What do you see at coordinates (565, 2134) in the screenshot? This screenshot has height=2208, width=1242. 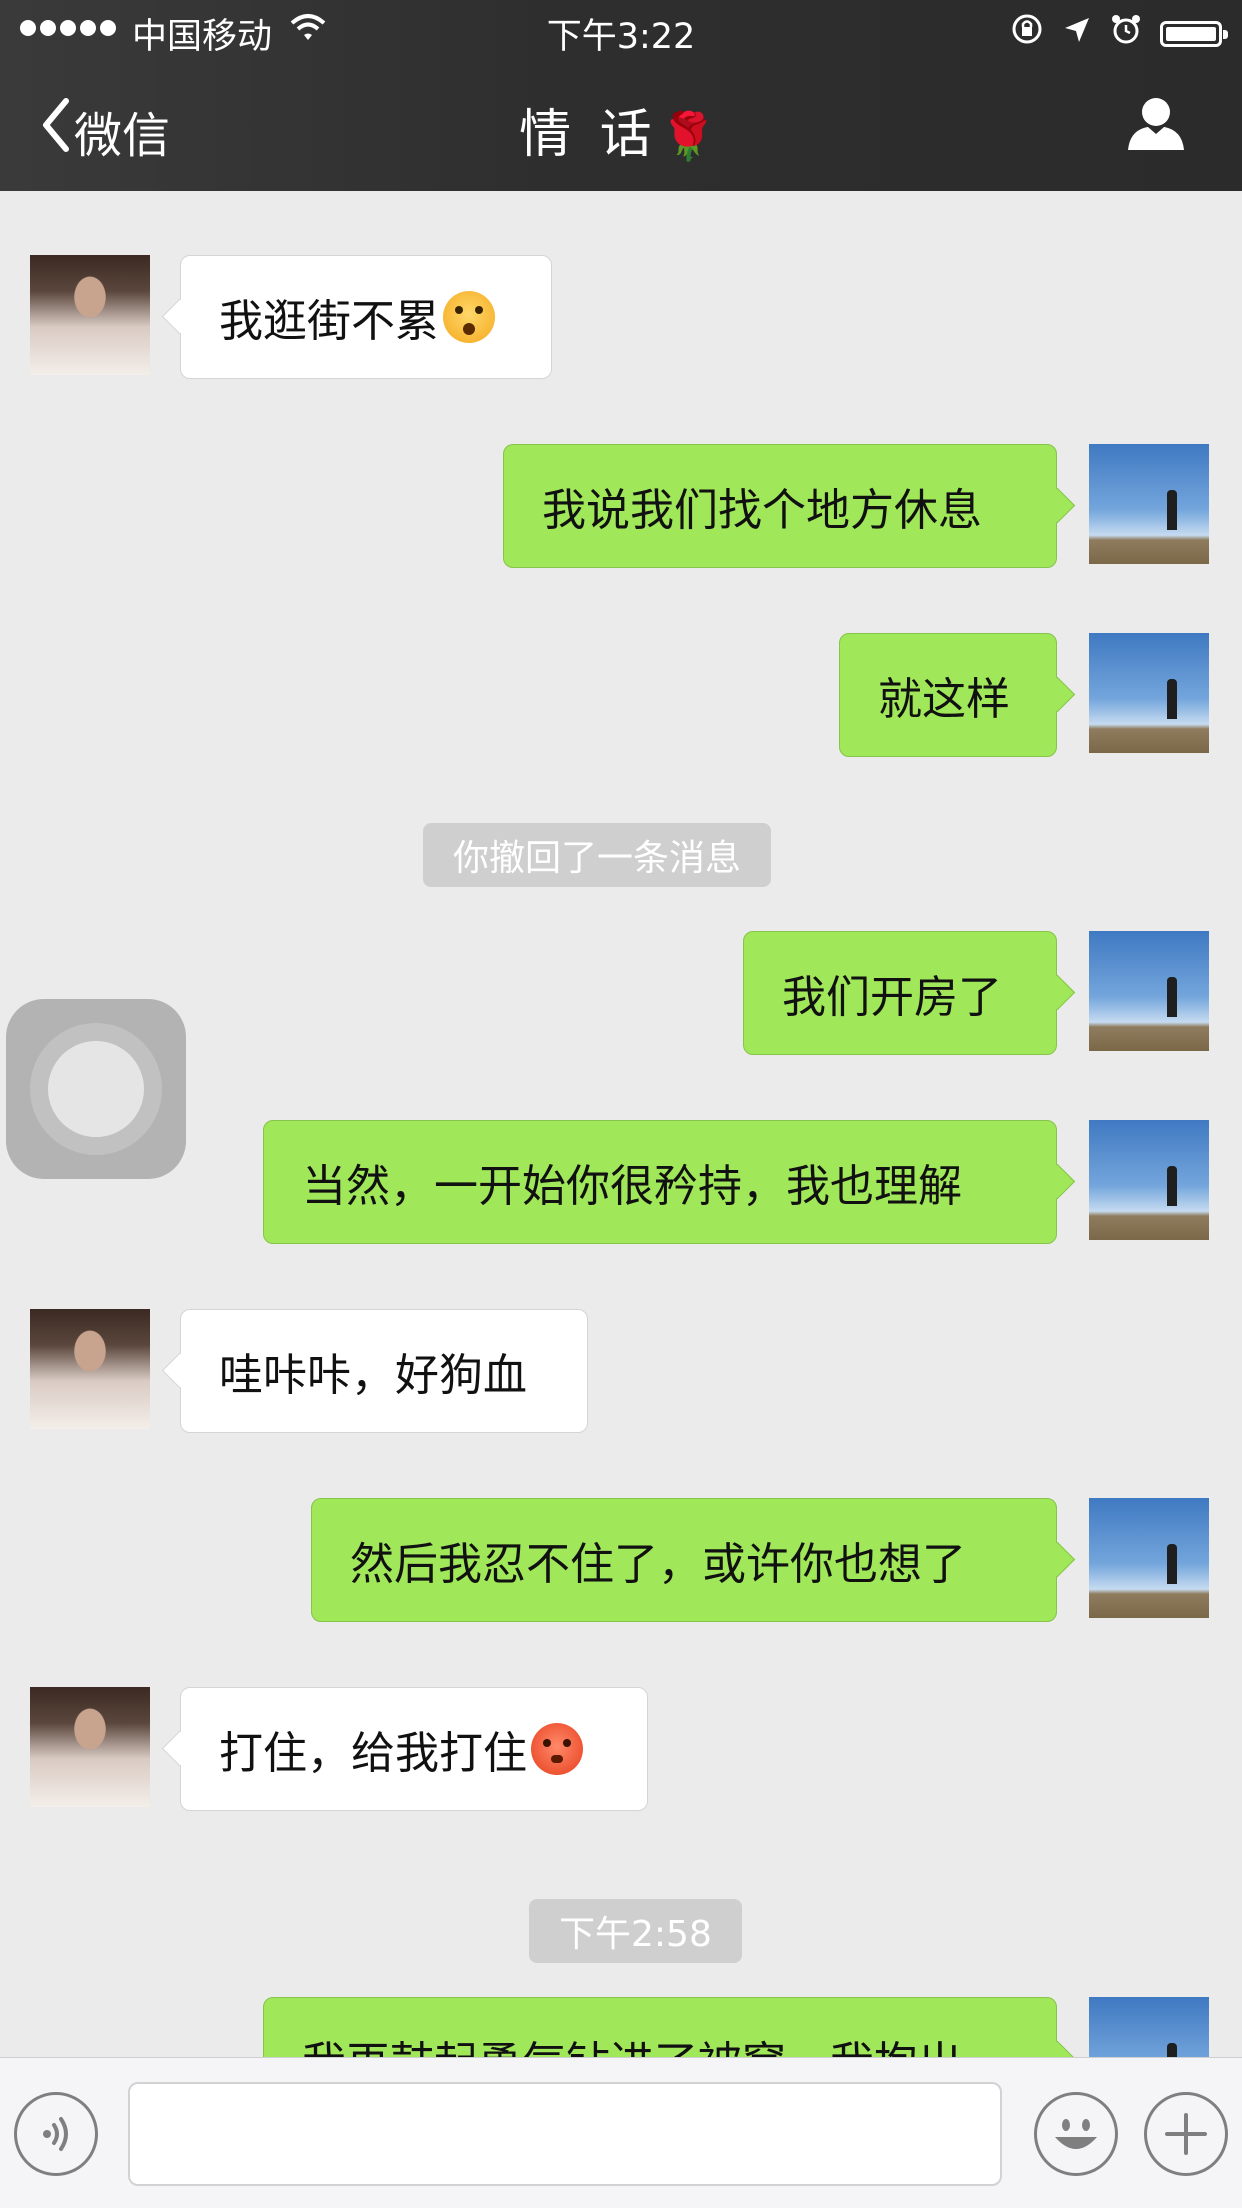 I see `message-input` at bounding box center [565, 2134].